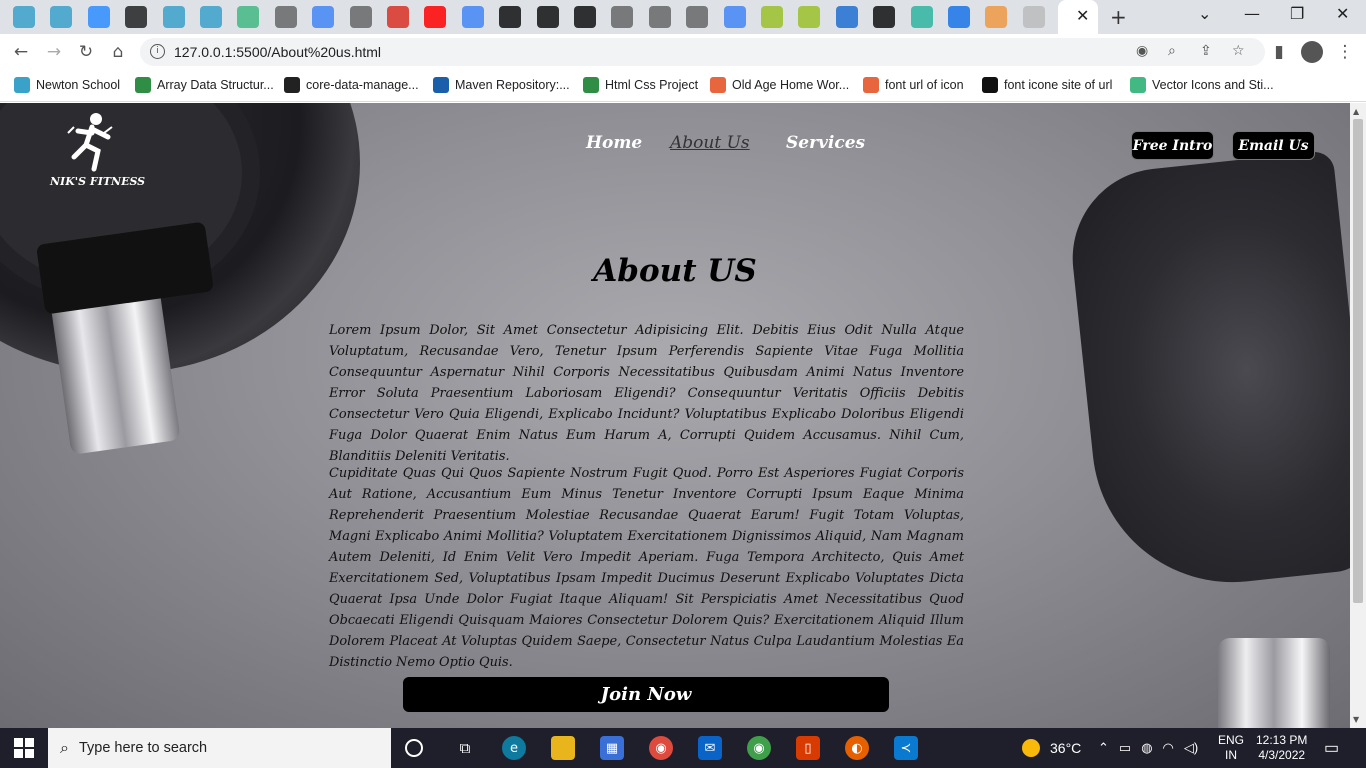 This screenshot has height=768, width=1366. What do you see at coordinates (808, 748) in the screenshot?
I see `office-icon: ▯` at bounding box center [808, 748].